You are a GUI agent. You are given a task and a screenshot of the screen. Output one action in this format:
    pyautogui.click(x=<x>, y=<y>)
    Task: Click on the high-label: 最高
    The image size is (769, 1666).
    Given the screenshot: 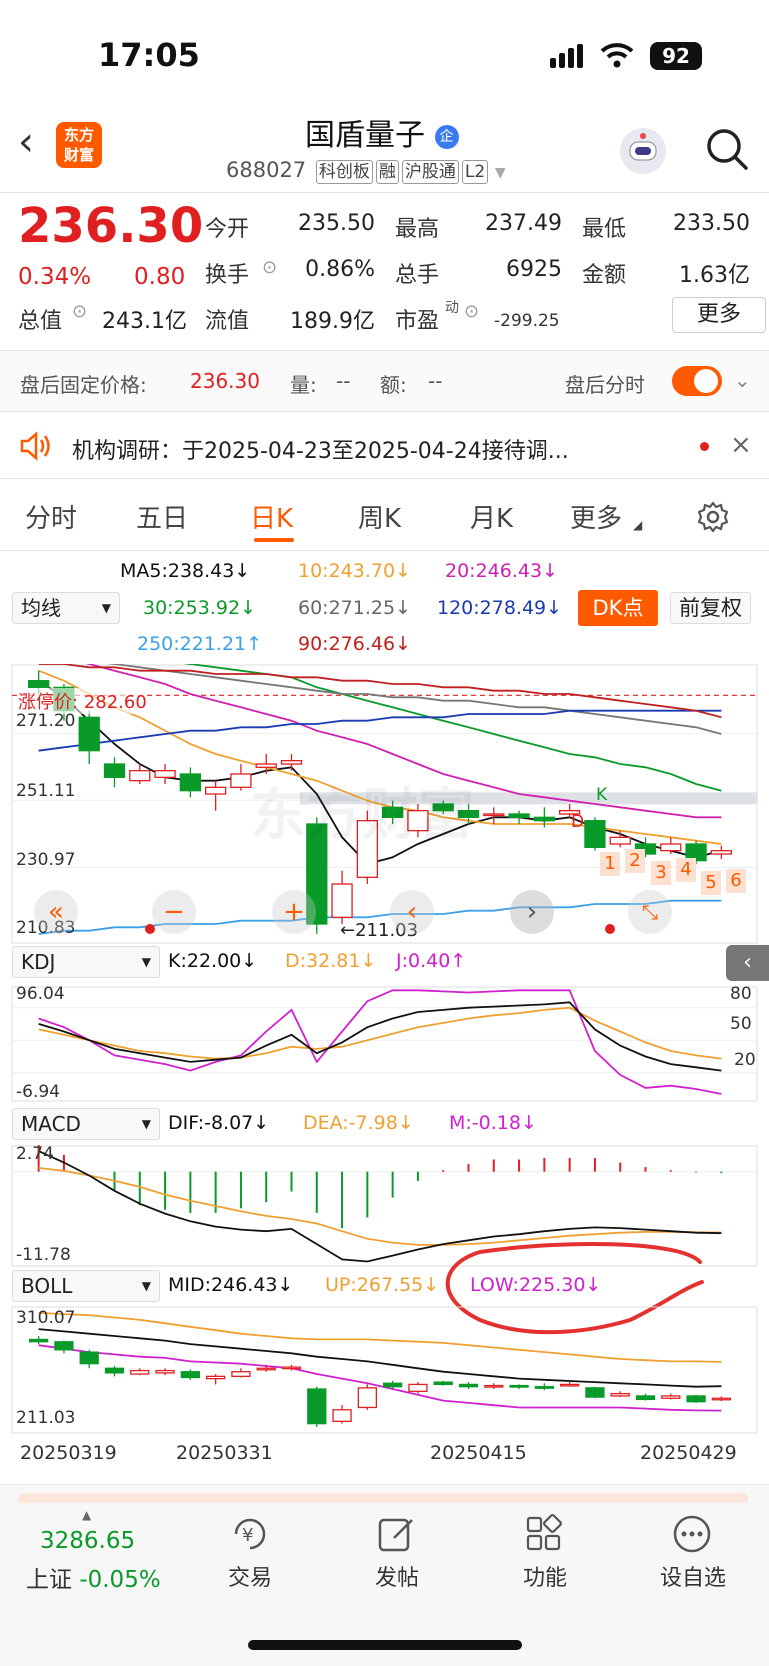 What is the action you would take?
    pyautogui.click(x=417, y=229)
    